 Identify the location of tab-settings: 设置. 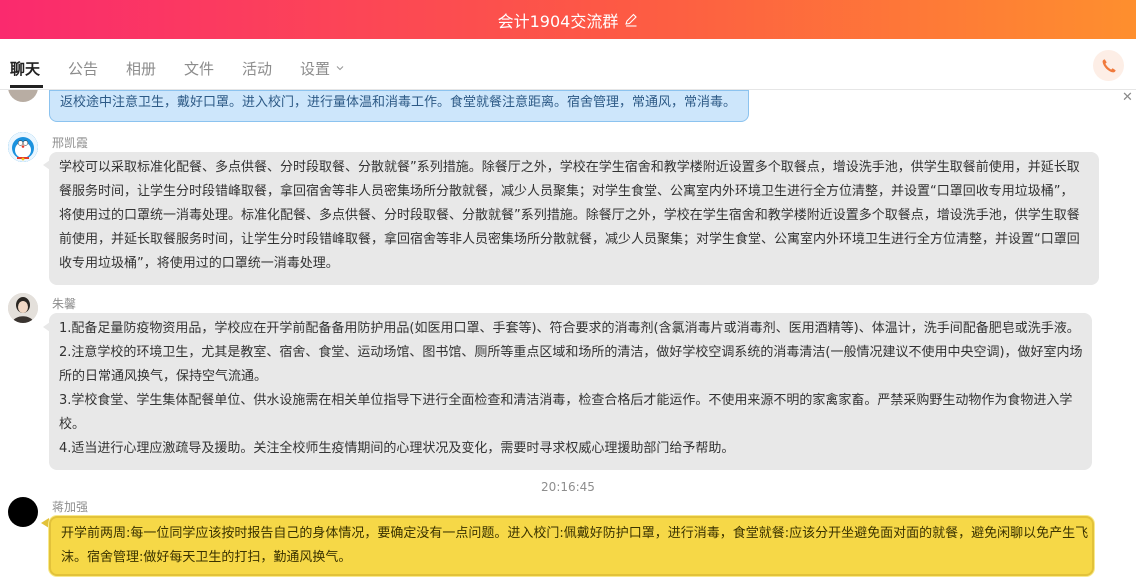
(322, 68).